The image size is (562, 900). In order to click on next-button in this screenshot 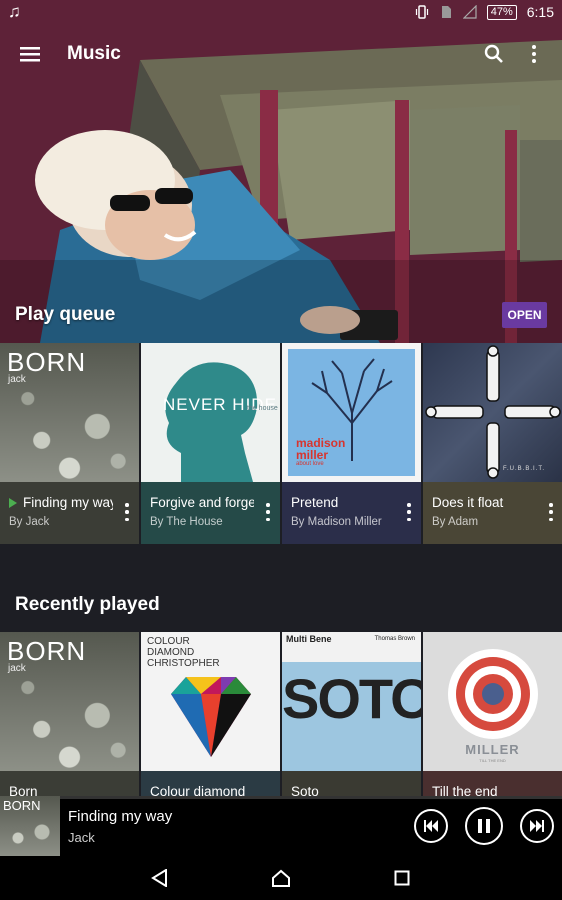, I will do `click(537, 826)`.